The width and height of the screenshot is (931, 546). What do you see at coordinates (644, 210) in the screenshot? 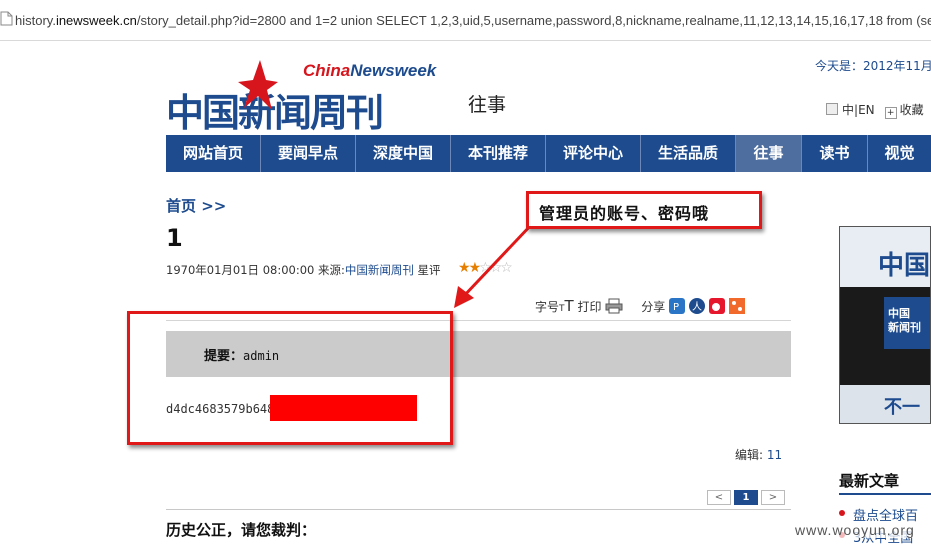
I see `annotation-callout: 管理员的账号、密码哦` at bounding box center [644, 210].